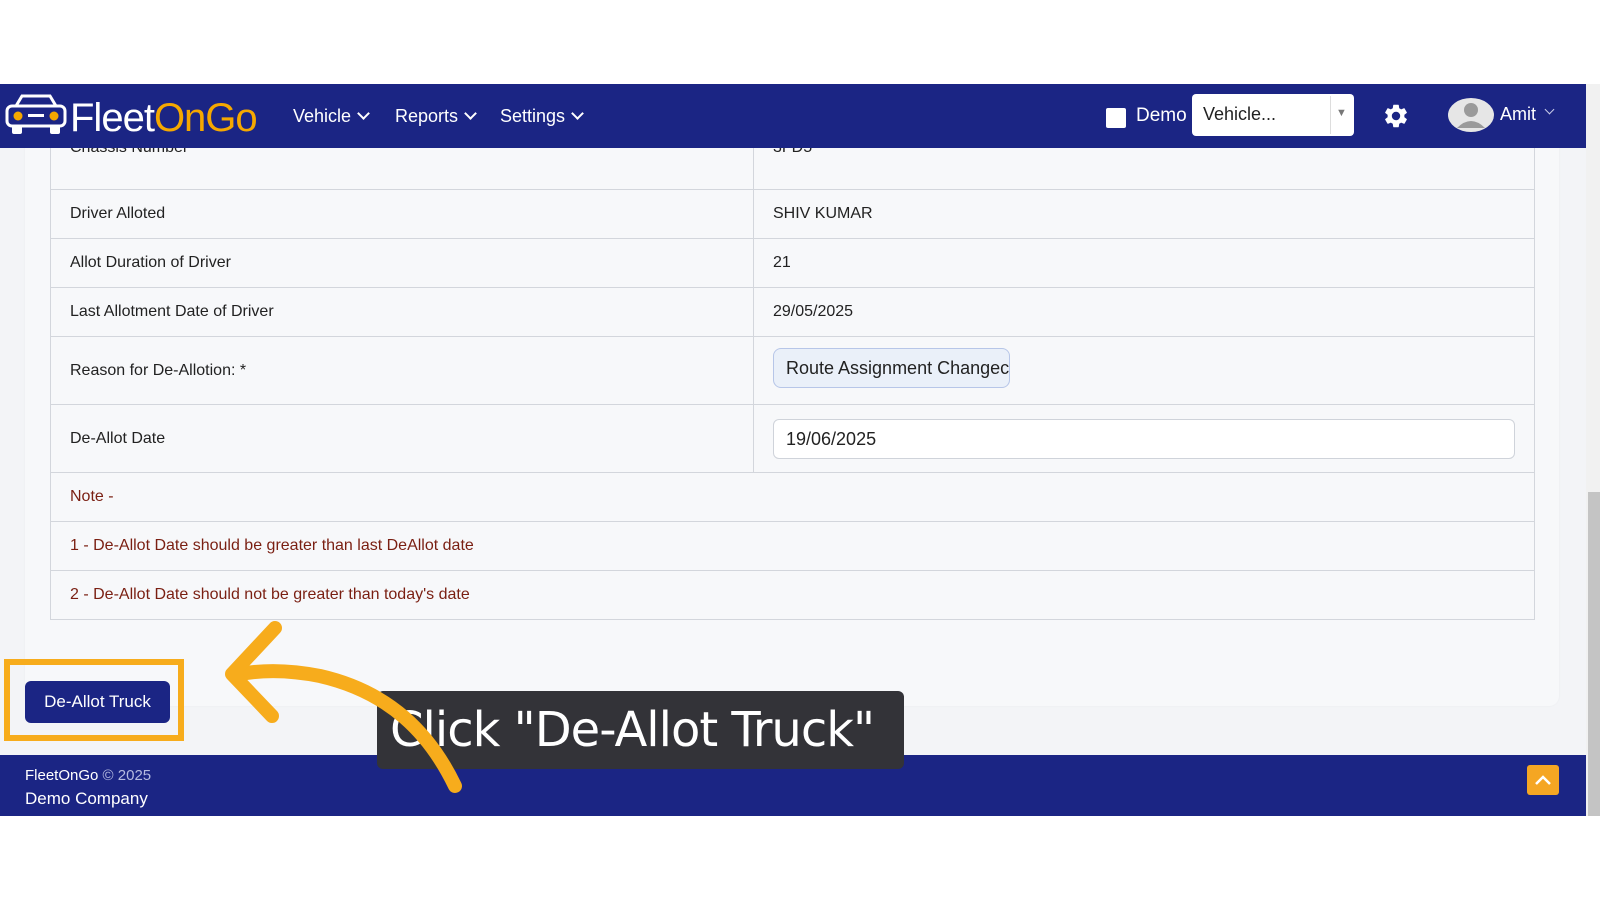 This screenshot has height=900, width=1600. Describe the element at coordinates (1518, 114) in the screenshot. I see `user-name: Amit` at that location.